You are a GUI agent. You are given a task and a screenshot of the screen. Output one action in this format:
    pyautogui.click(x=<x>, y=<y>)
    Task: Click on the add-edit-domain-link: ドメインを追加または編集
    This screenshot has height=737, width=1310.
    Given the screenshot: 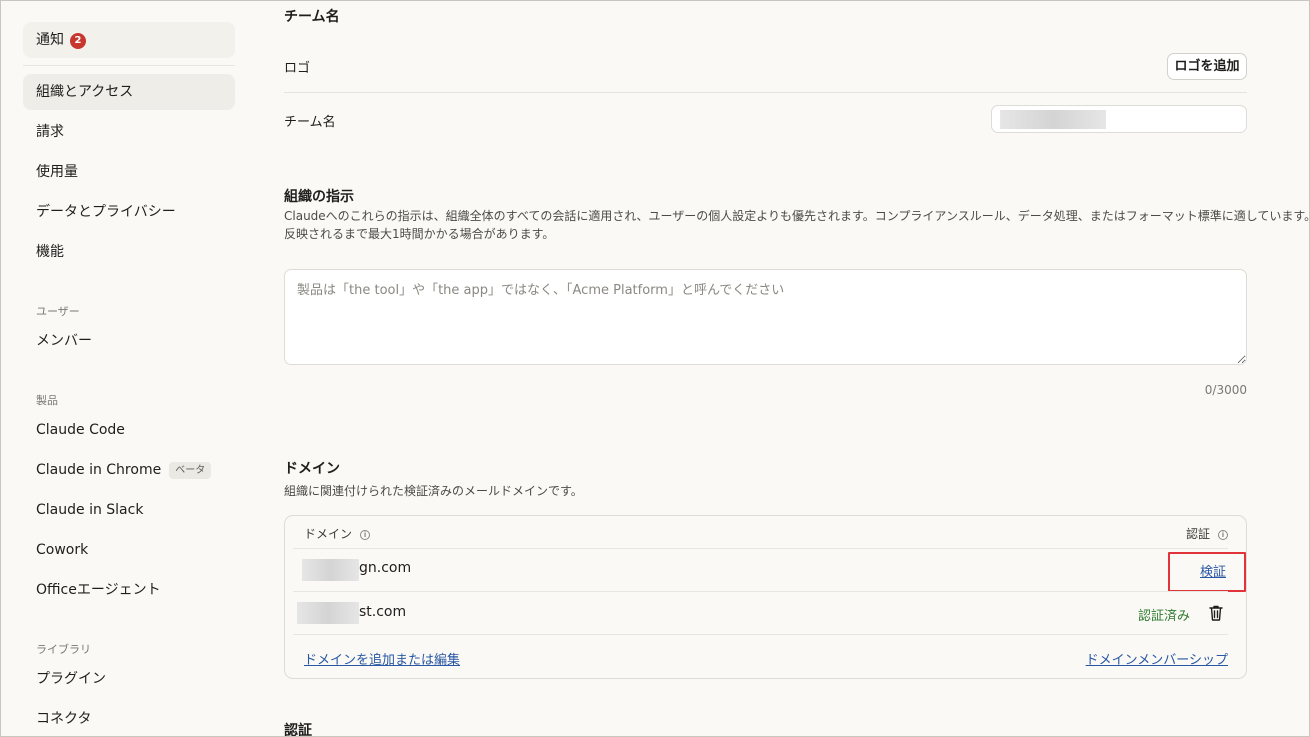 What is the action you would take?
    pyautogui.click(x=382, y=658)
    